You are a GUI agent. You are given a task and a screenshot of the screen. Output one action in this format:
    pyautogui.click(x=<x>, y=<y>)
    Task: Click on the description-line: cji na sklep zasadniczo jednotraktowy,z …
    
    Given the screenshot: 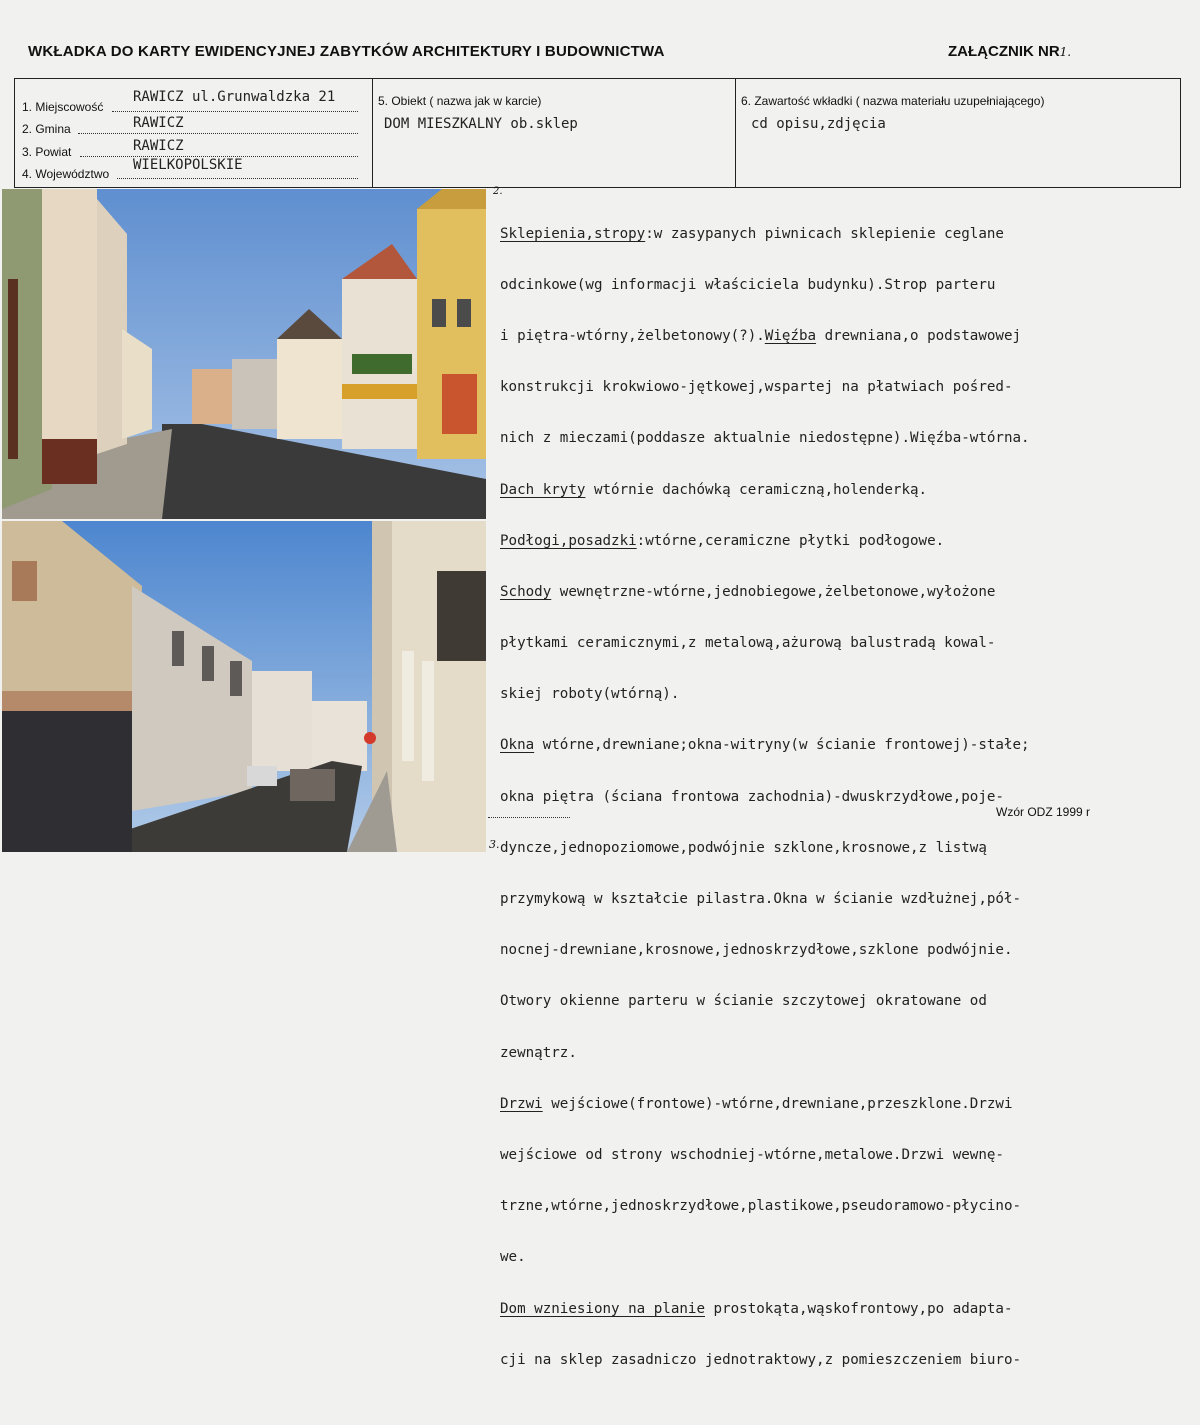 What is the action you would take?
    pyautogui.click(x=761, y=1359)
    